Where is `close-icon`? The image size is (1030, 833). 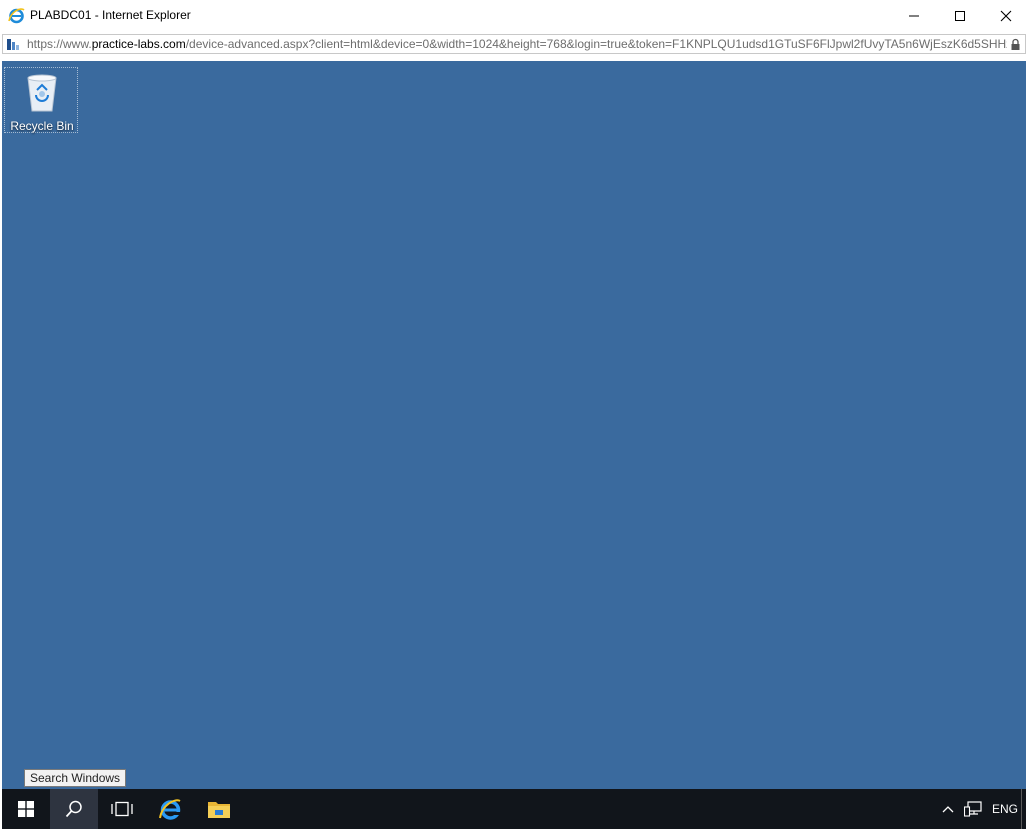
close-icon is located at coordinates (1006, 15).